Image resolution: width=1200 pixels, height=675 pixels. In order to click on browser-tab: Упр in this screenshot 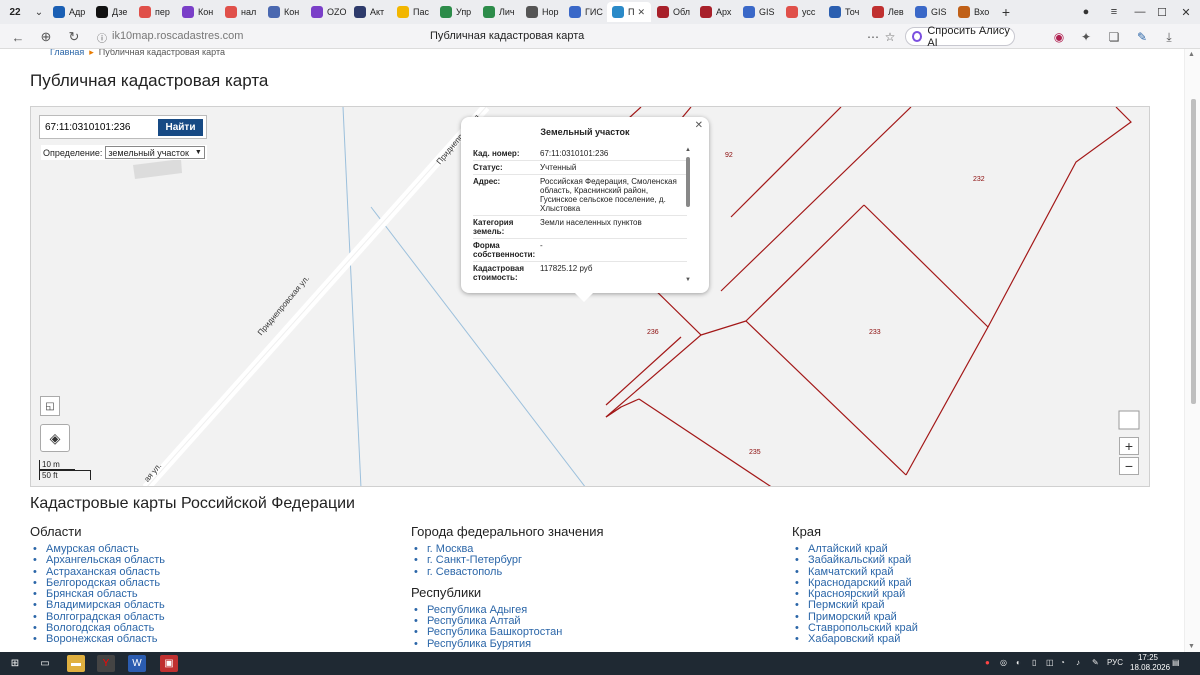, I will do `click(456, 12)`.